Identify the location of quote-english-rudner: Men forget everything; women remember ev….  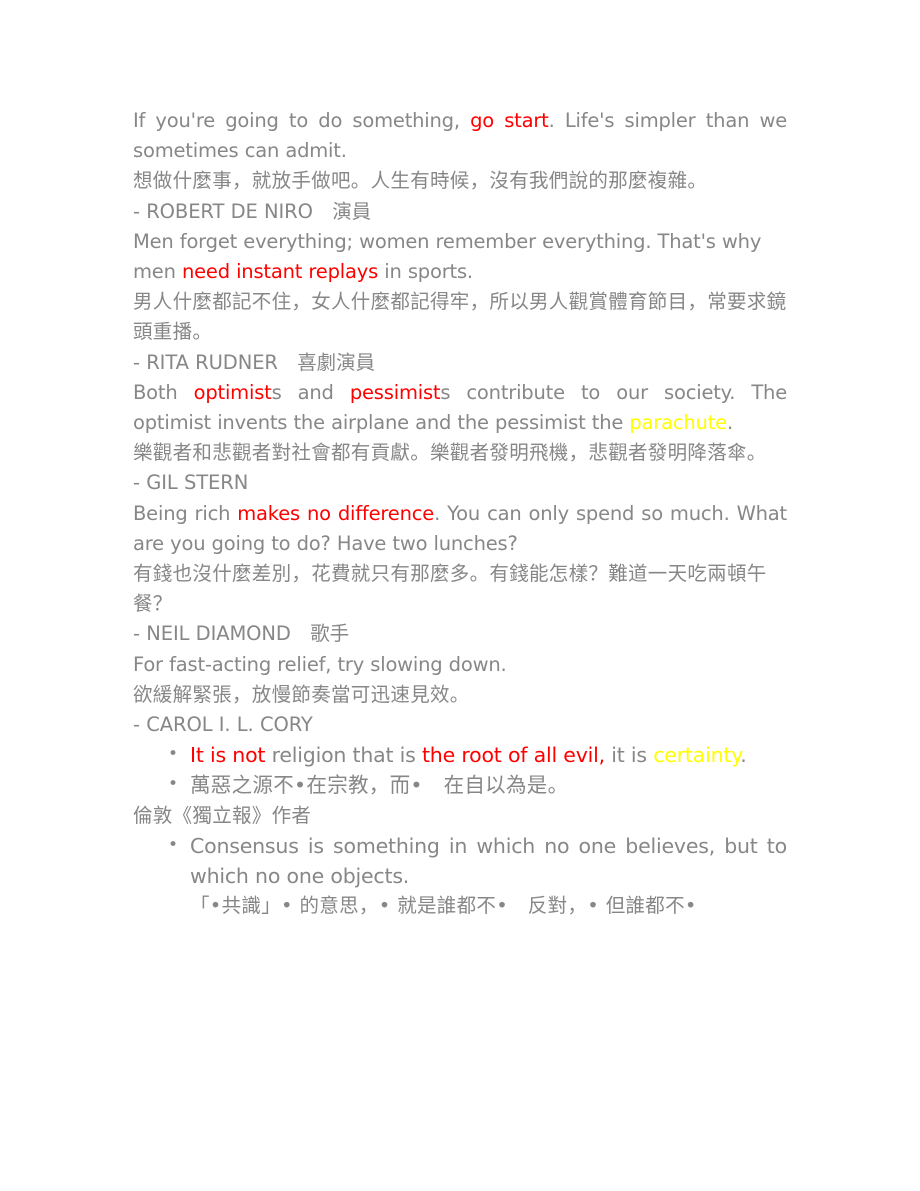
(460, 257).